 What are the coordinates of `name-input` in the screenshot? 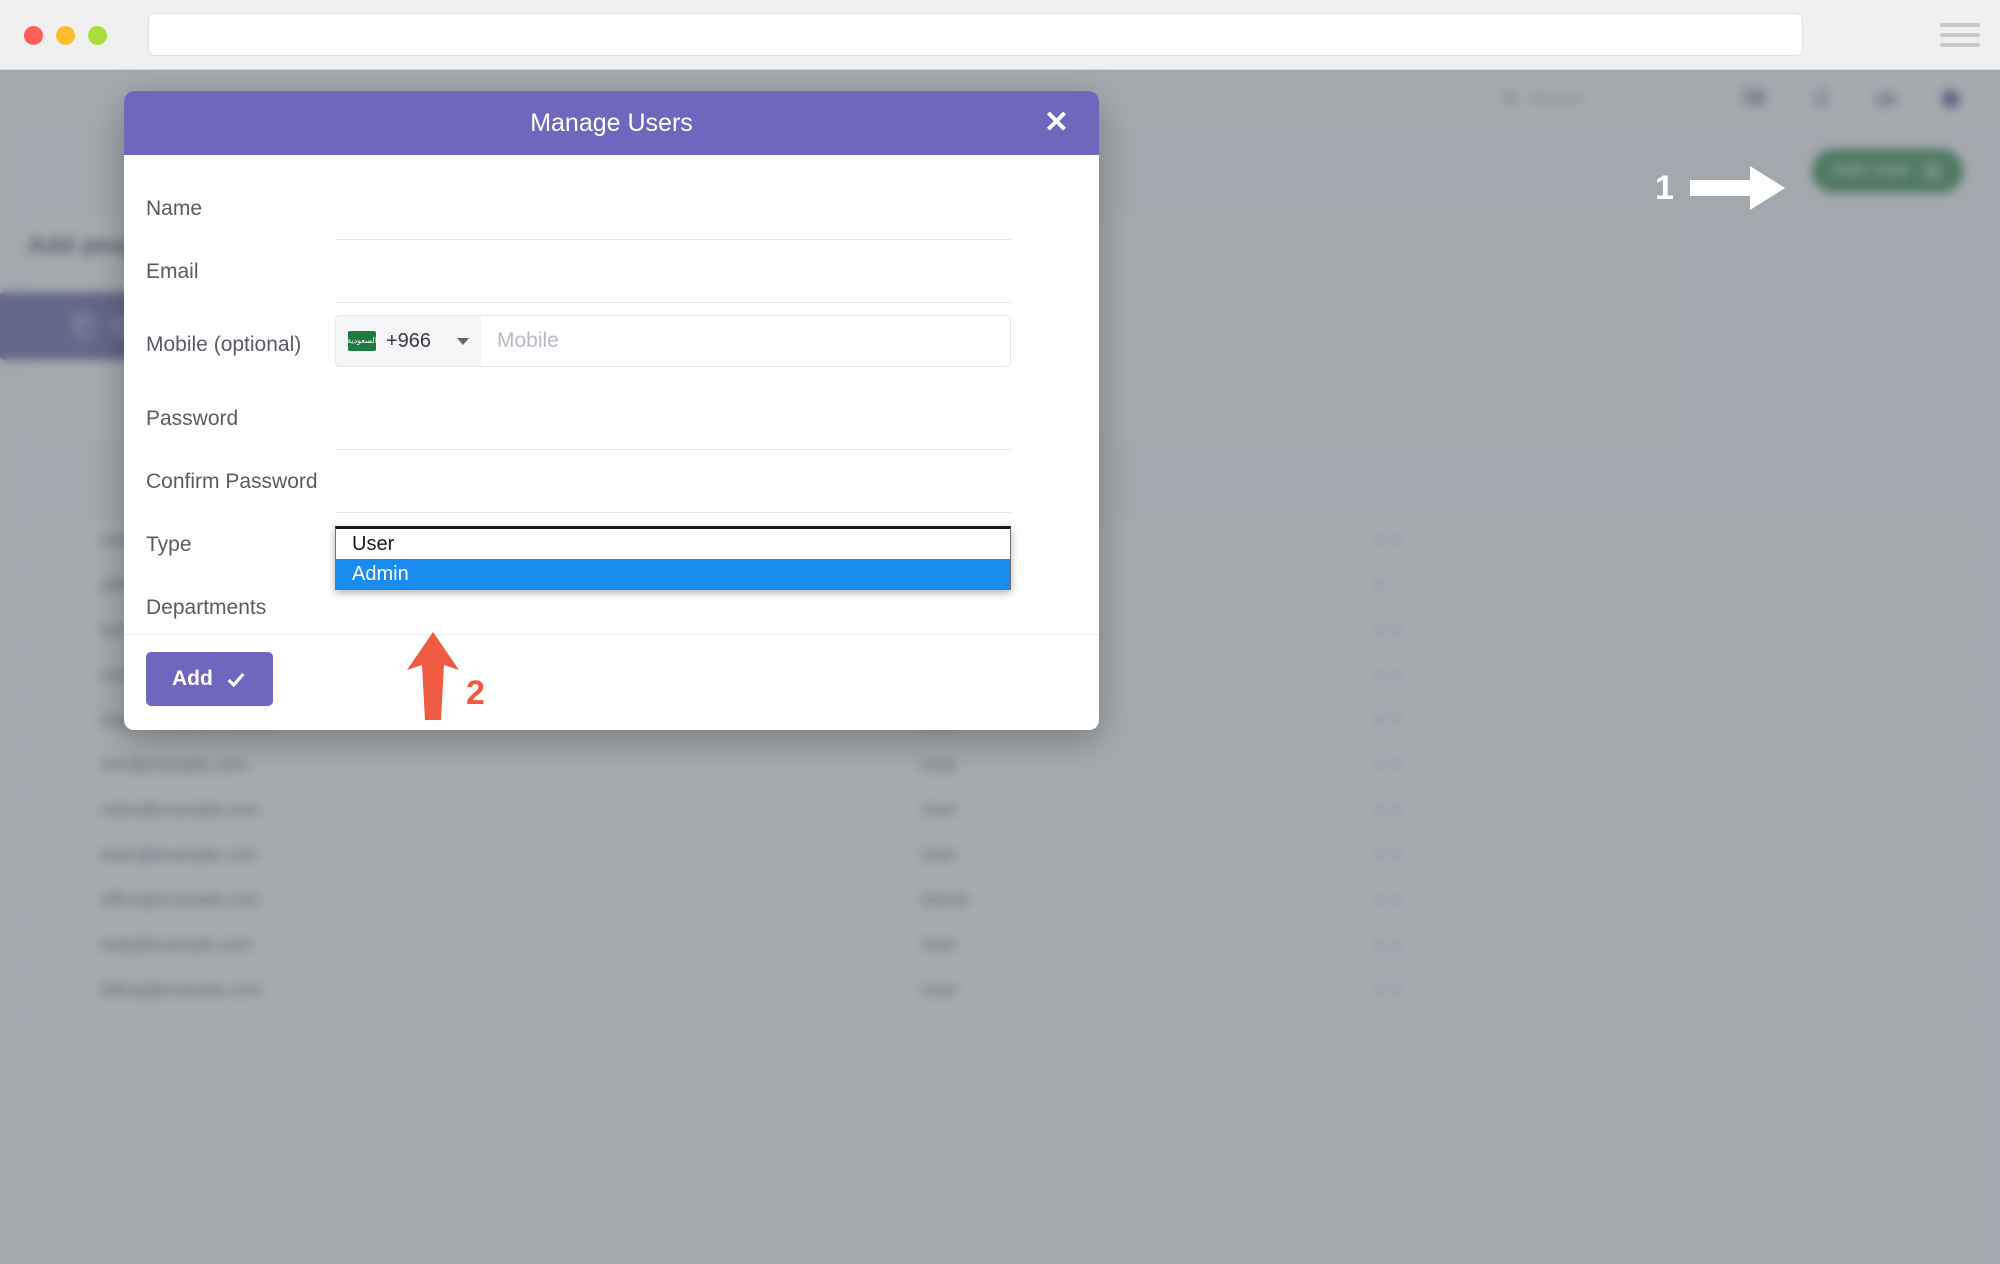 It's located at (673, 208).